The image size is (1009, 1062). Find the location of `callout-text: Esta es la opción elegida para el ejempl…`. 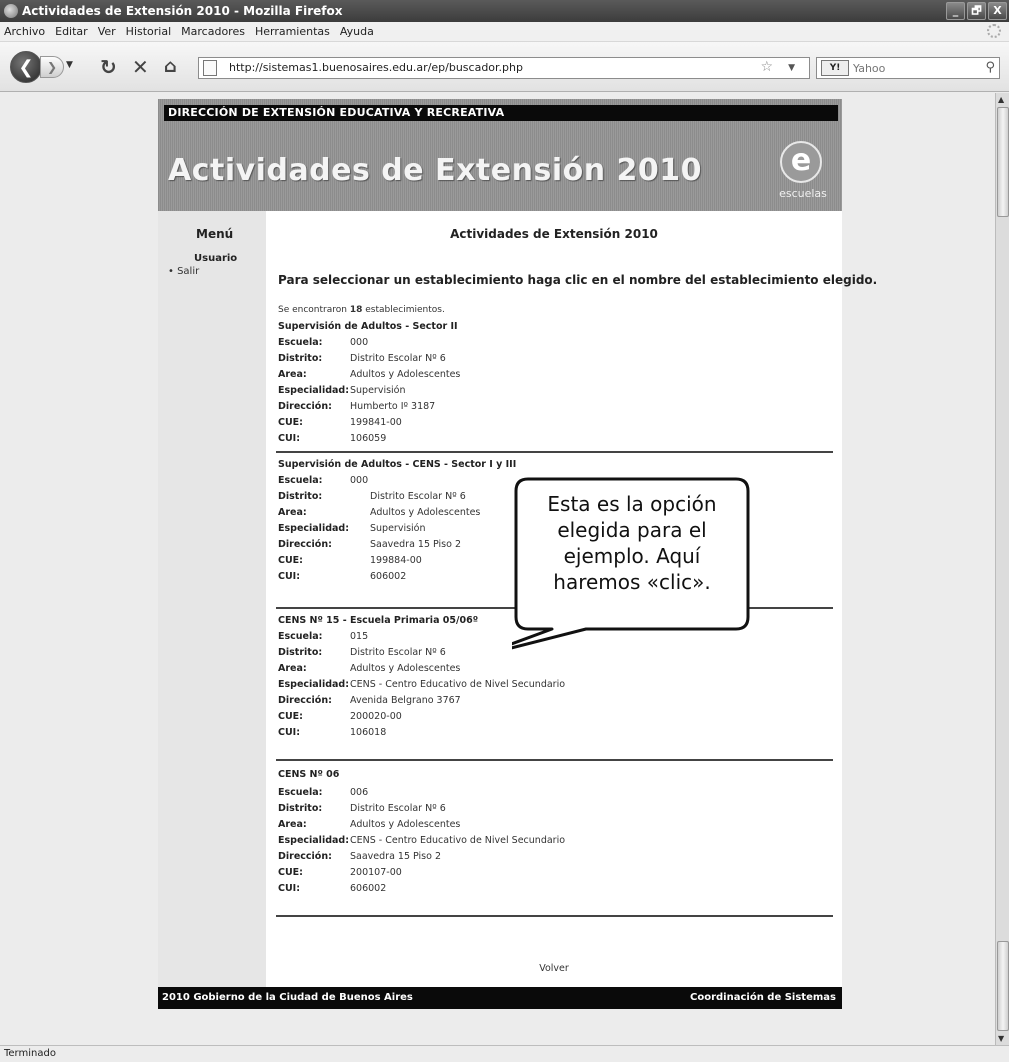

callout-text: Esta es la opción elegida para el ejempl… is located at coordinates (632, 543).